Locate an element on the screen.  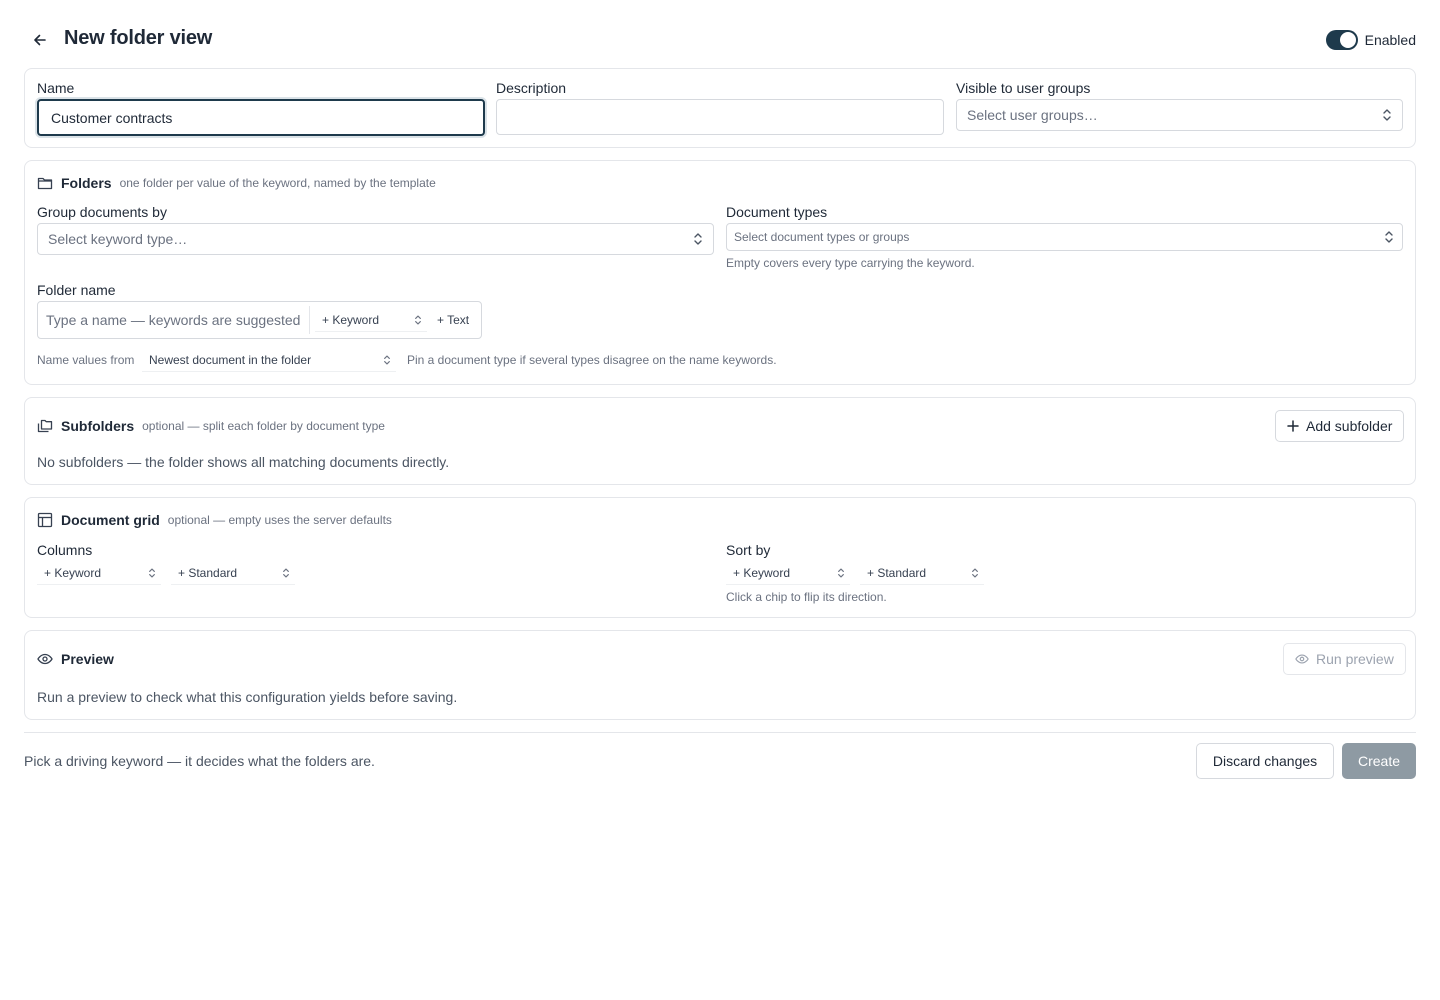
back-button is located at coordinates (40, 40).